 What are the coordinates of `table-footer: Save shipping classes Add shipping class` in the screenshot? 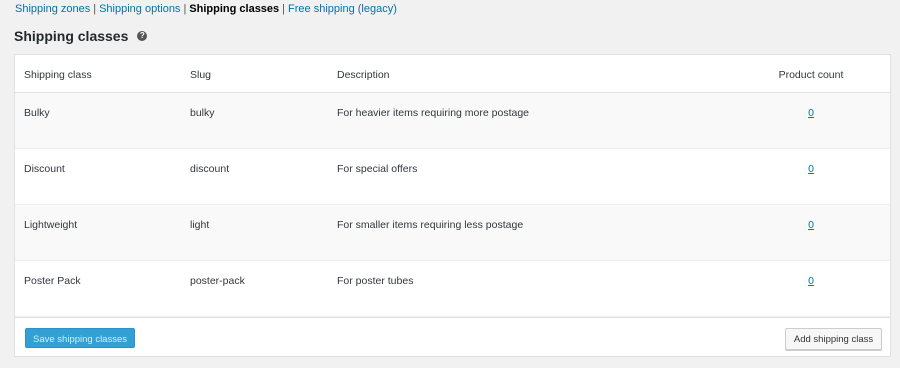 It's located at (452, 337).